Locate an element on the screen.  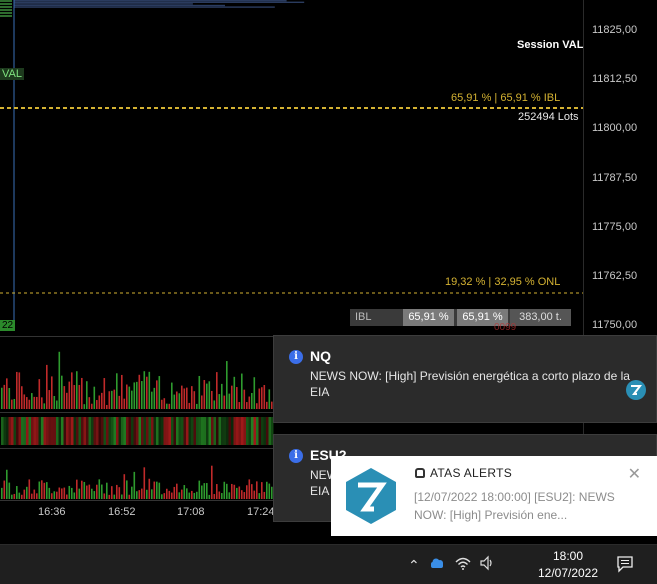
system-clock: 18:00 12/07/2022 is located at coordinates (568, 565).